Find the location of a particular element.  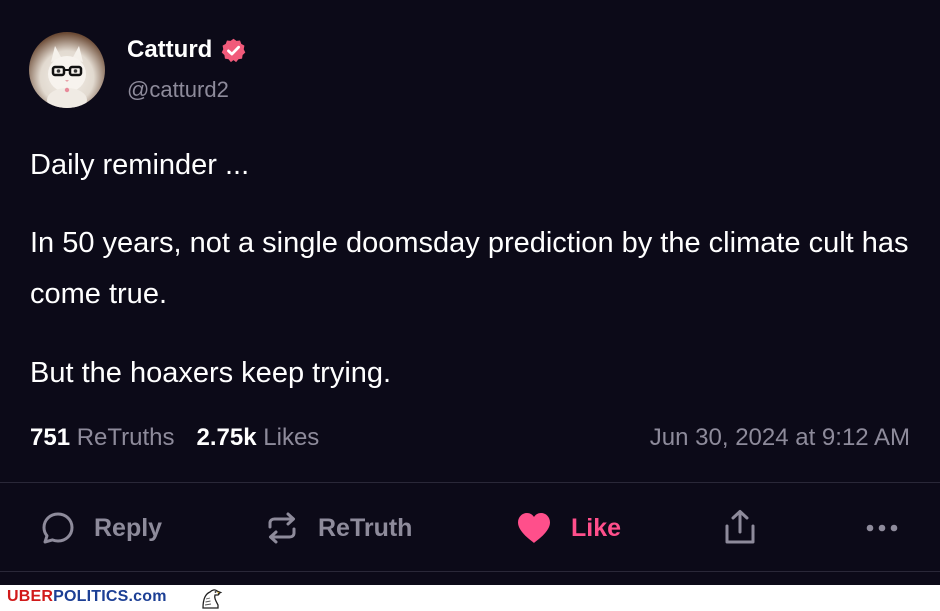

retruths-label: ReTruths is located at coordinates (125, 437).